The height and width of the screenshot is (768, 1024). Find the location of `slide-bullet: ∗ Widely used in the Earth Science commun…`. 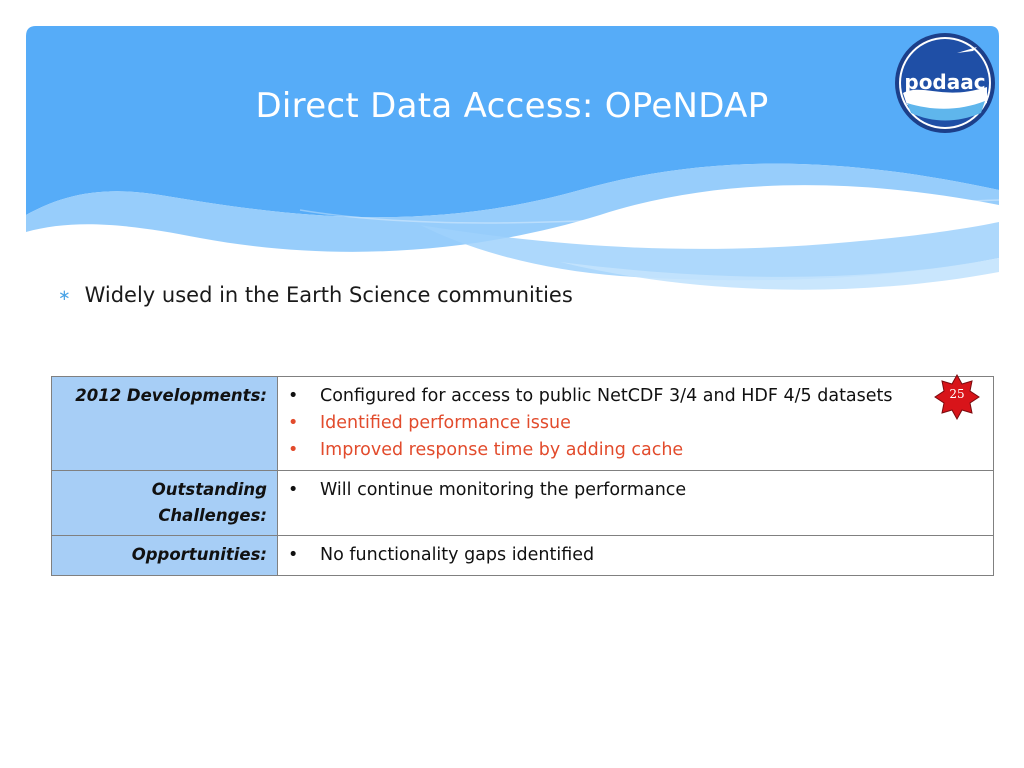

slide-bullet: ∗ Widely used in the Earth Science commun… is located at coordinates (315, 295).